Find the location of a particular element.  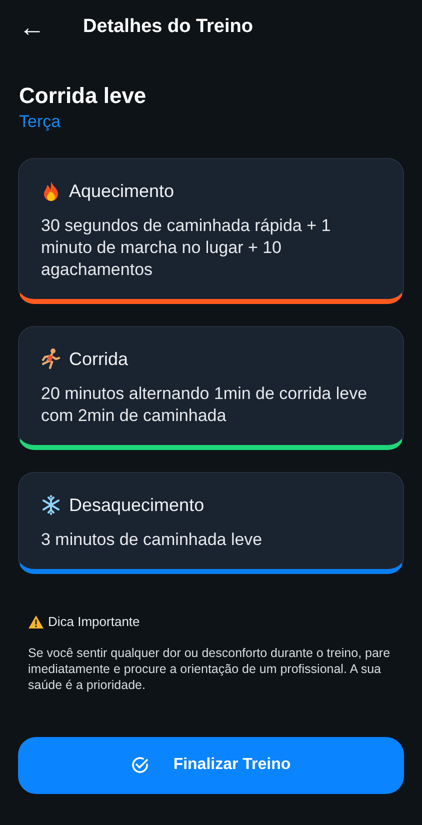

check-circle-icon is located at coordinates (140, 765).